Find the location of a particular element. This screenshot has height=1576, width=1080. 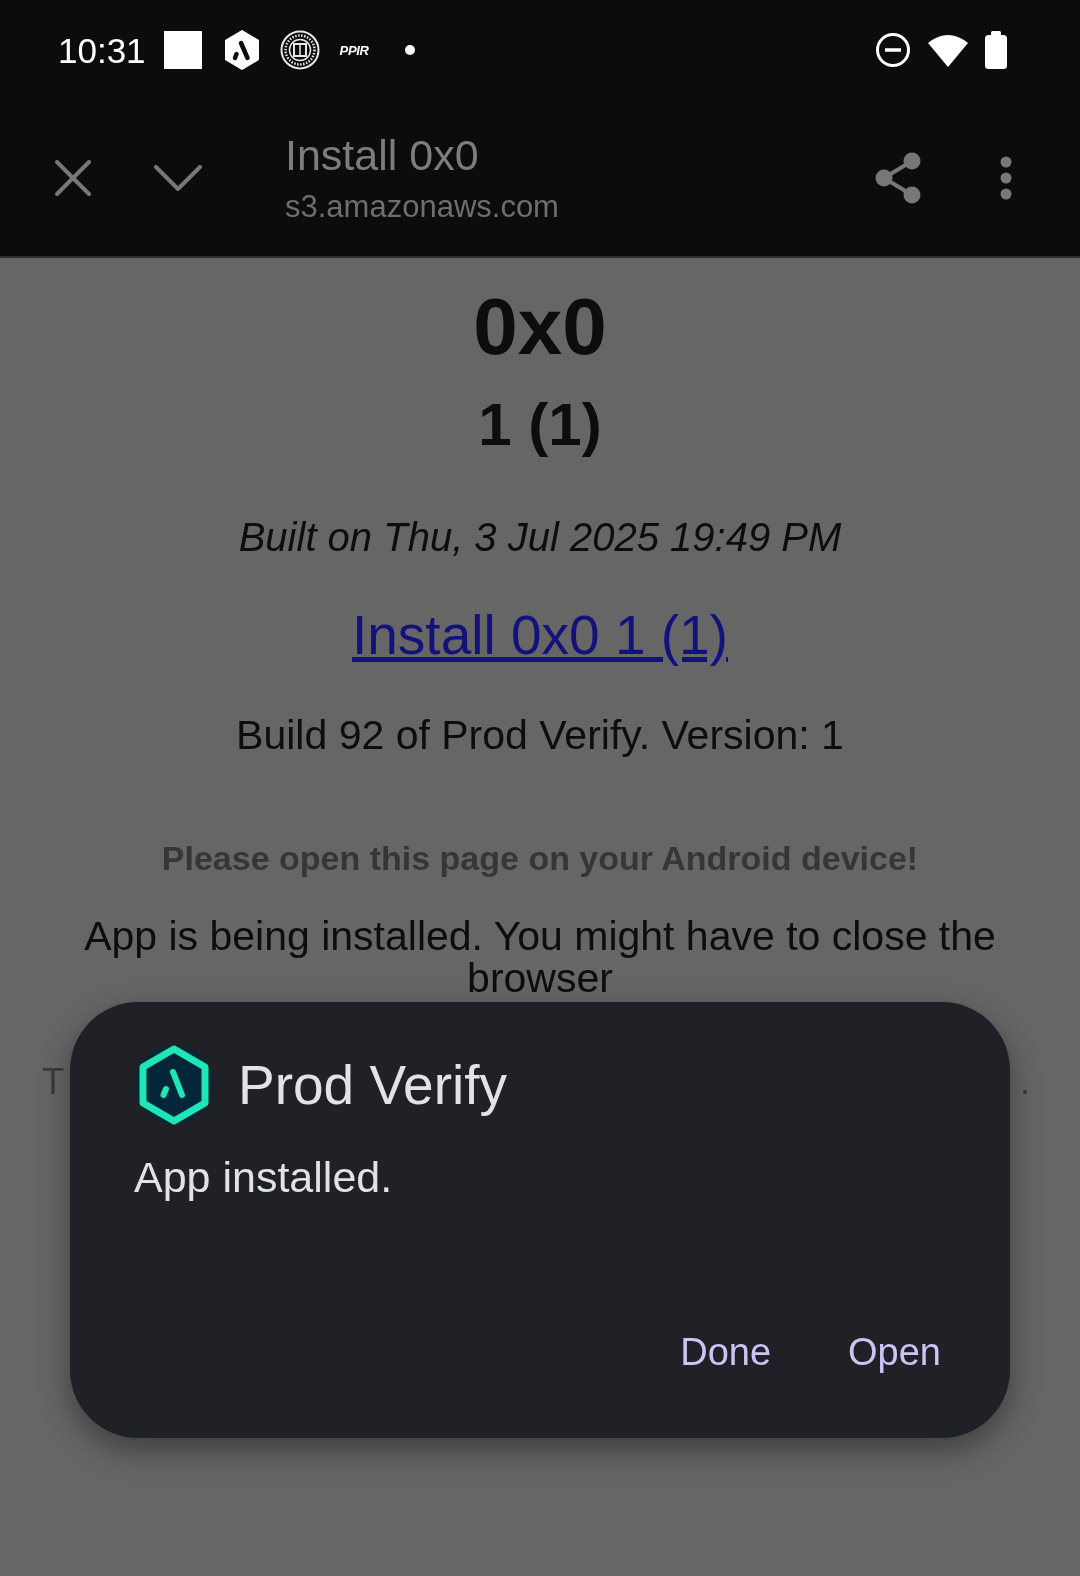

app-name-heading: 0x0 is located at coordinates (540, 327).